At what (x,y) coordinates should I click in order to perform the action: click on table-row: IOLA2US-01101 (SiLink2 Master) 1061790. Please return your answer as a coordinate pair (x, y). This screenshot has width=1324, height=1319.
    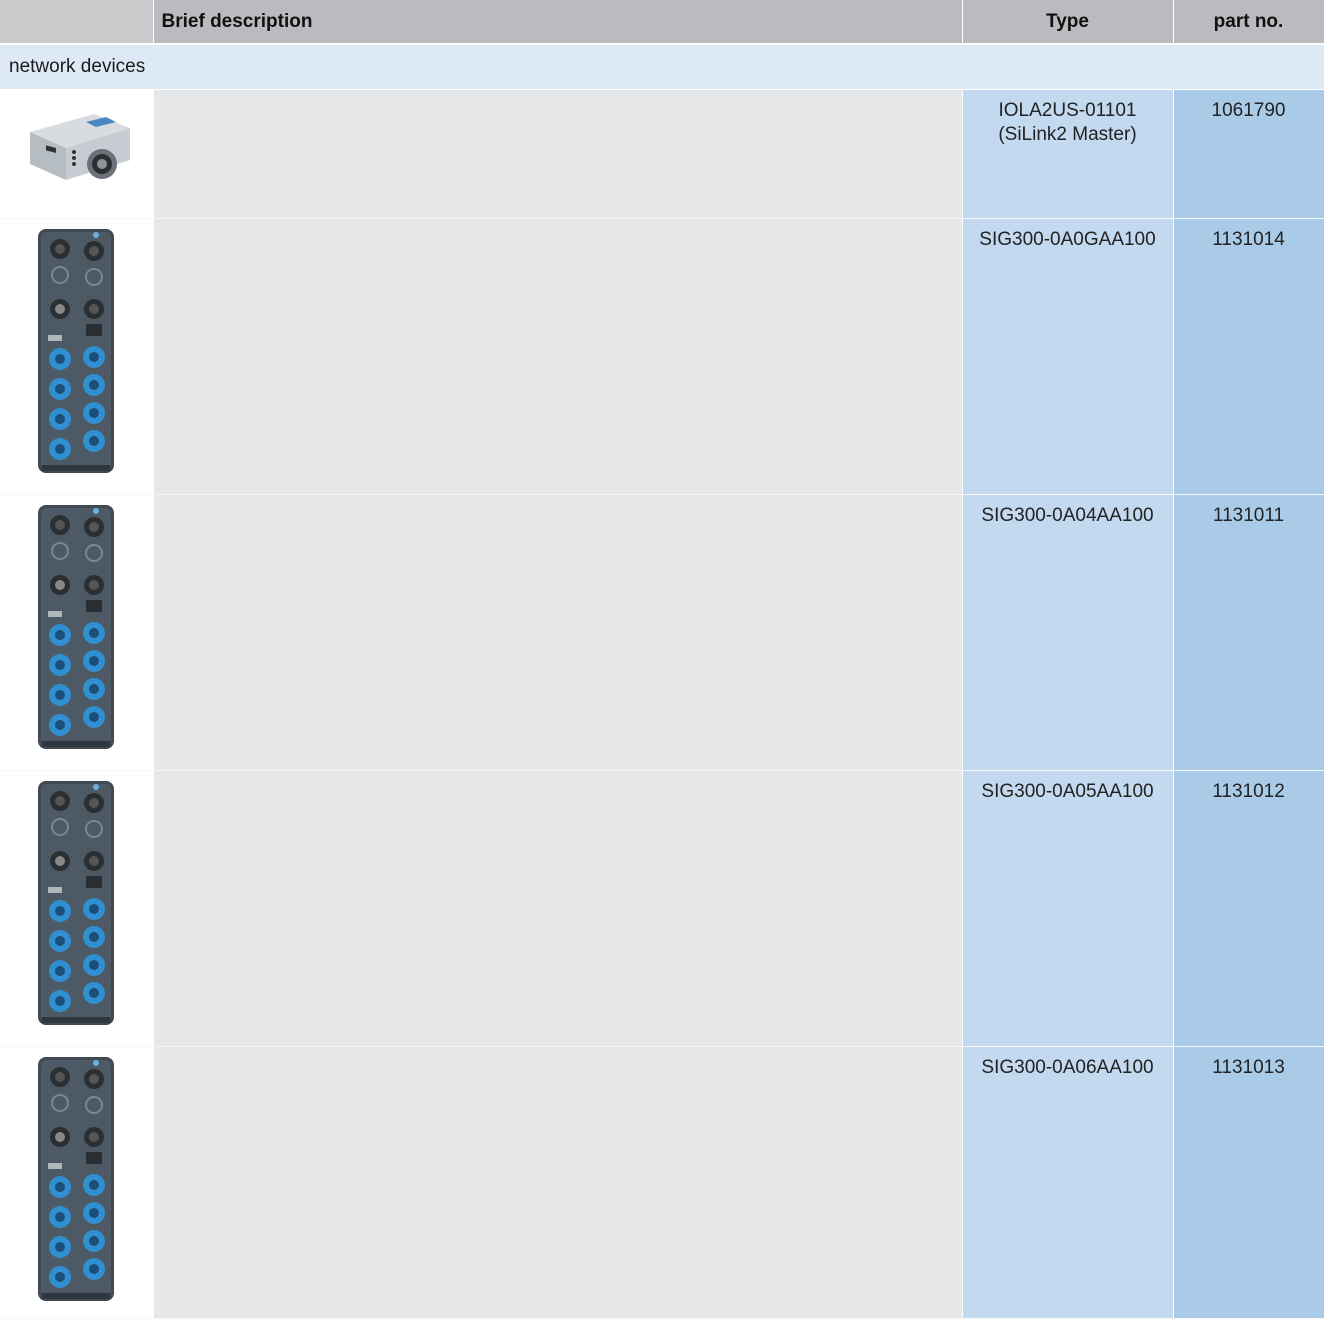
    Looking at the image, I should click on (662, 154).